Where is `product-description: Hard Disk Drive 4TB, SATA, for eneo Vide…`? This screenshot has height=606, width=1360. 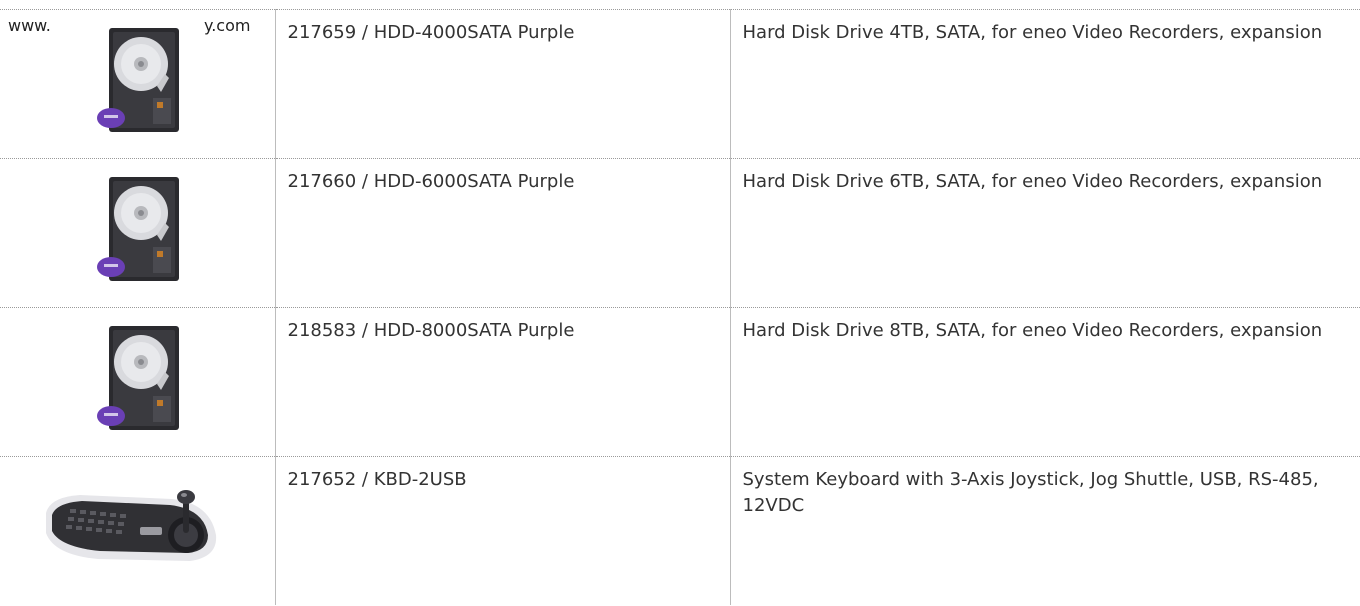 product-description: Hard Disk Drive 4TB, SATA, for eneo Vide… is located at coordinates (1045, 84).